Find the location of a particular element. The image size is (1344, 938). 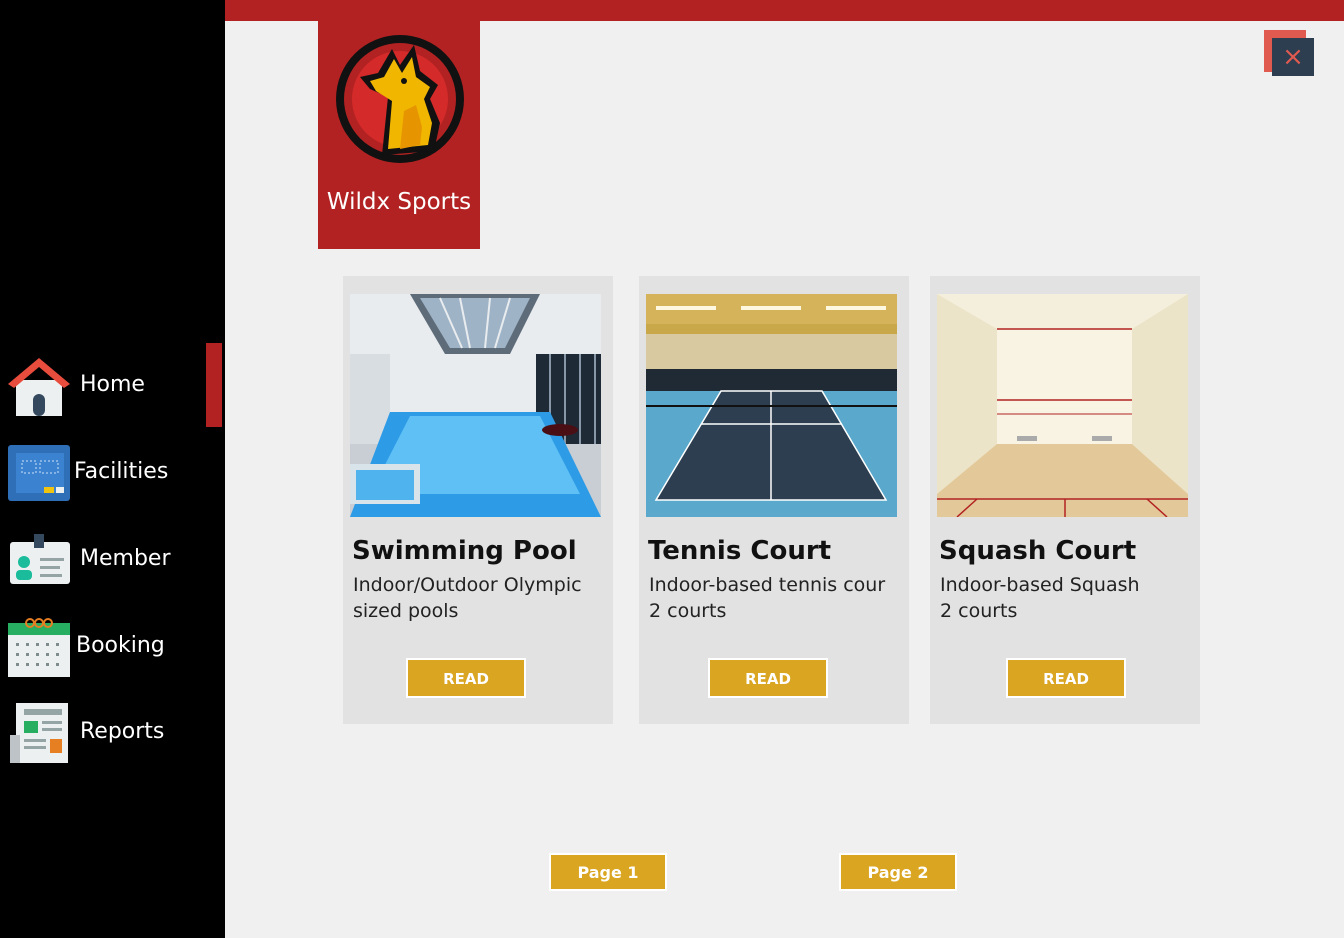

facility-title: Swimming Pool is located at coordinates (464, 551).